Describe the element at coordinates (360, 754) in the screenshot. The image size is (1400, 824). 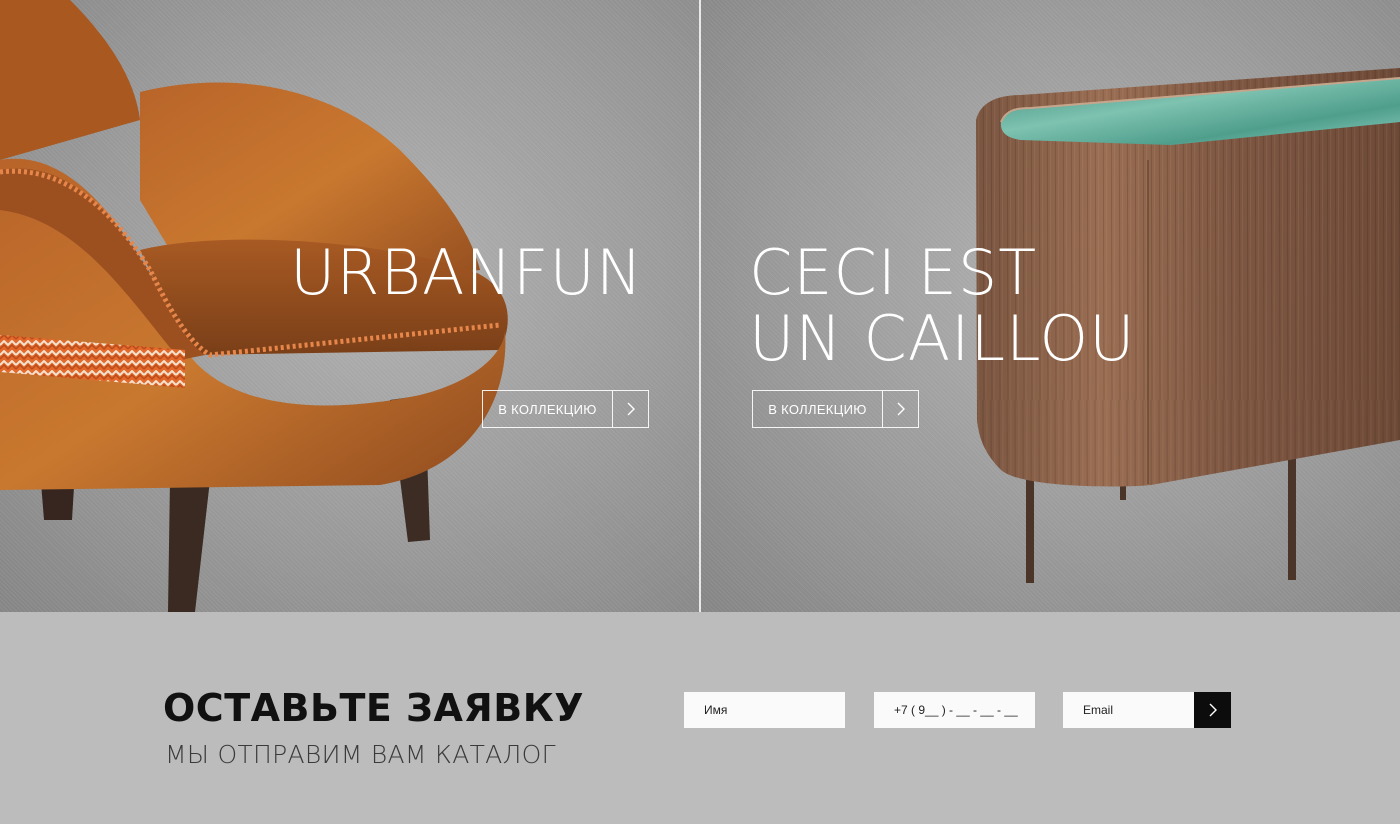
I see `form-subheading: МЫ ОТПРАВИМ ВАМ КАТАЛОГ` at that location.